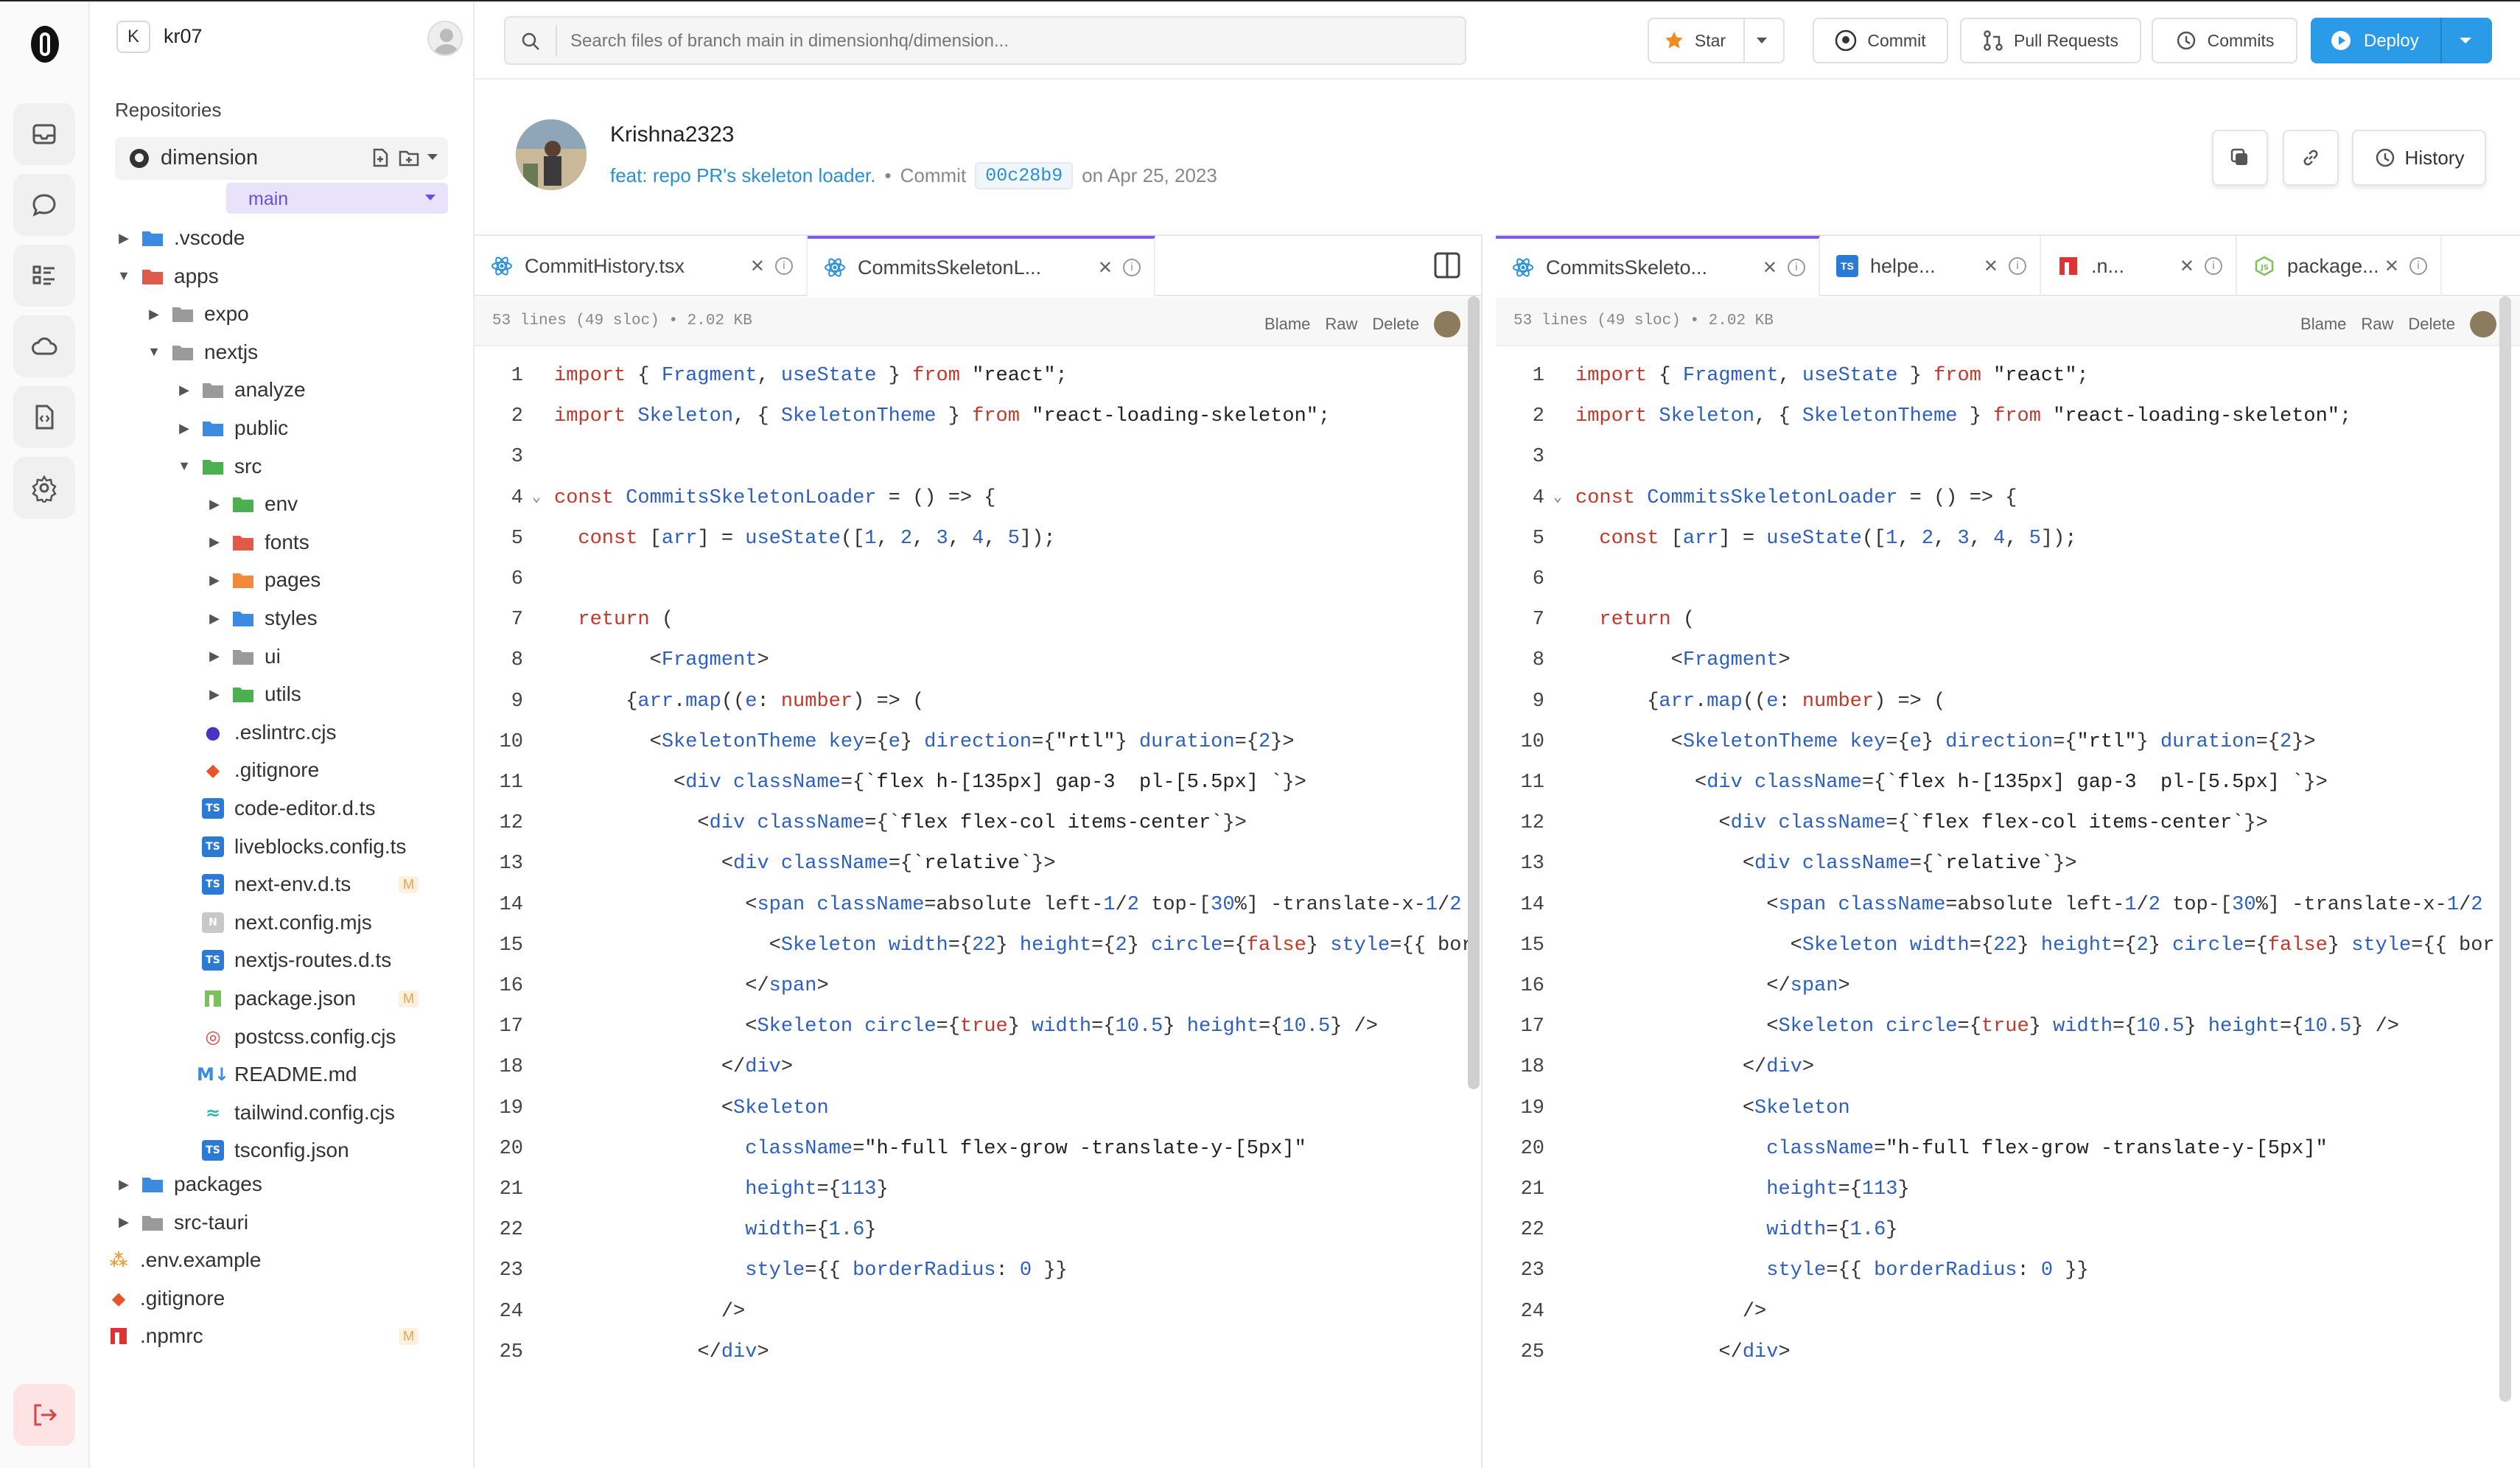  I want to click on tree-item-folder: ▶ .vscode, so click(279, 238).